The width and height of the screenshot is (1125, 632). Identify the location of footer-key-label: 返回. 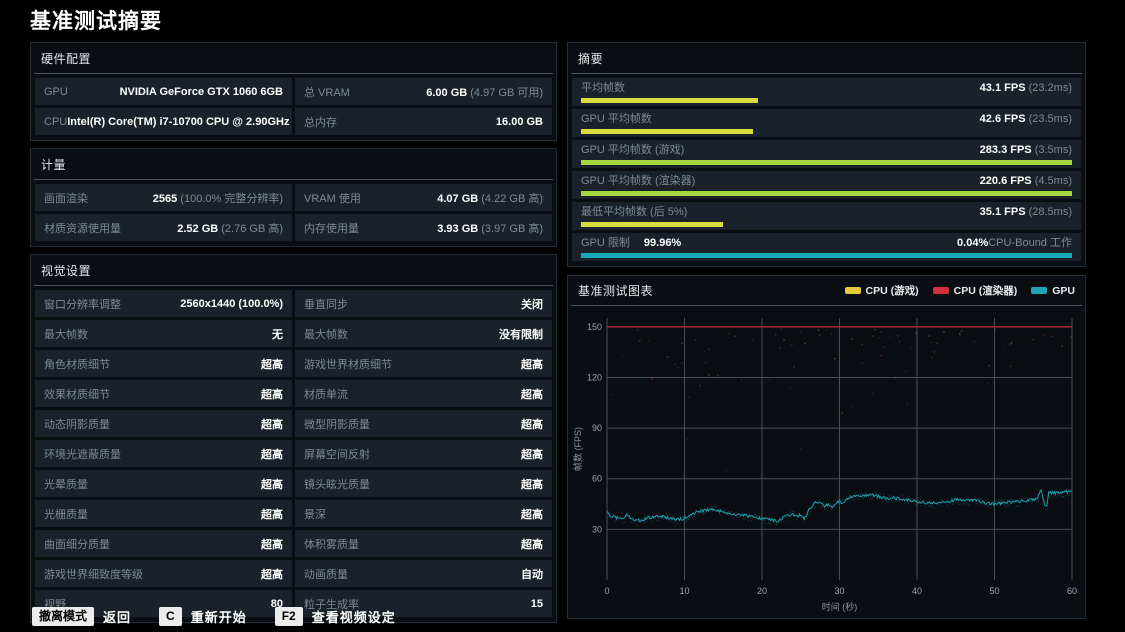
(117, 617).